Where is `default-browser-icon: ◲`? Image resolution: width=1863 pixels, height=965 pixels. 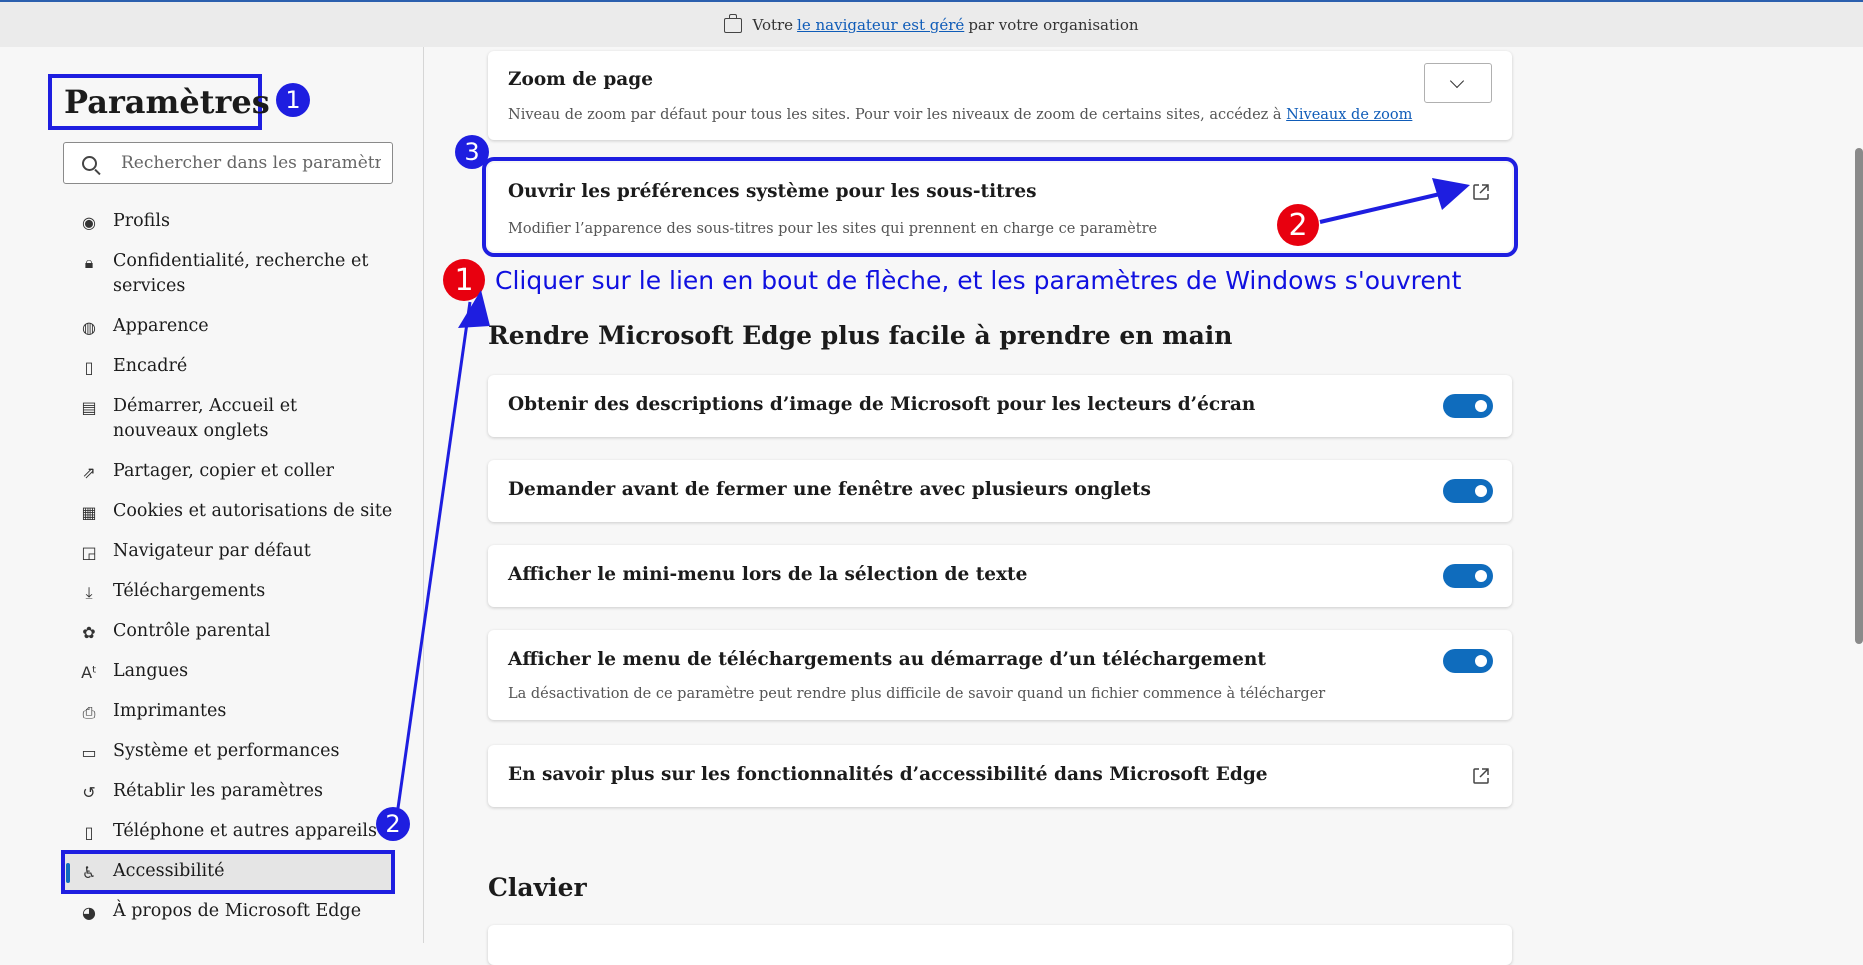 default-browser-icon: ◲ is located at coordinates (89, 552).